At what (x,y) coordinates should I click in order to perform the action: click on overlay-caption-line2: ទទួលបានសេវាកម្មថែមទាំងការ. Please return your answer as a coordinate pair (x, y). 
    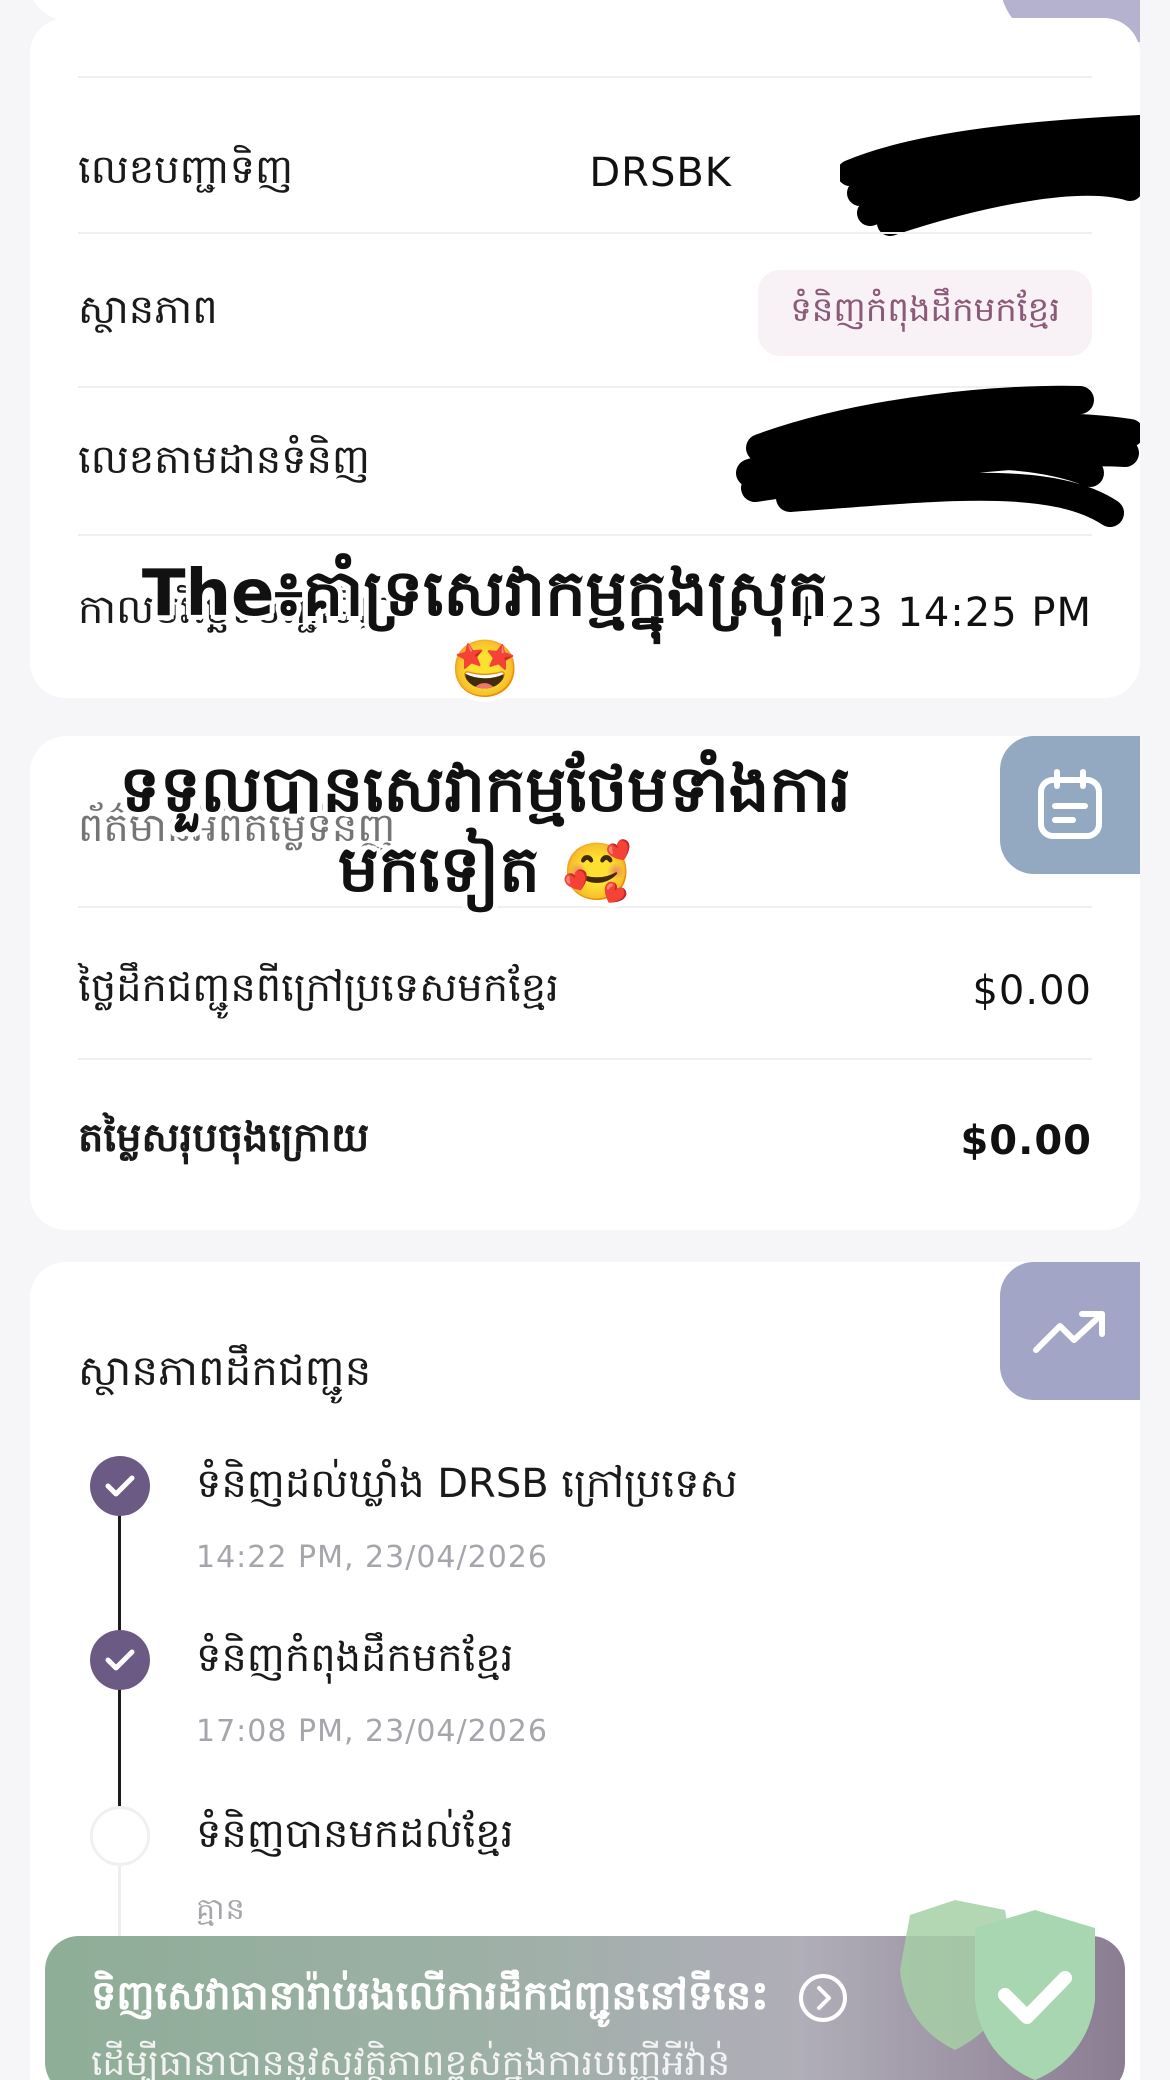
    Looking at the image, I should click on (485, 790).